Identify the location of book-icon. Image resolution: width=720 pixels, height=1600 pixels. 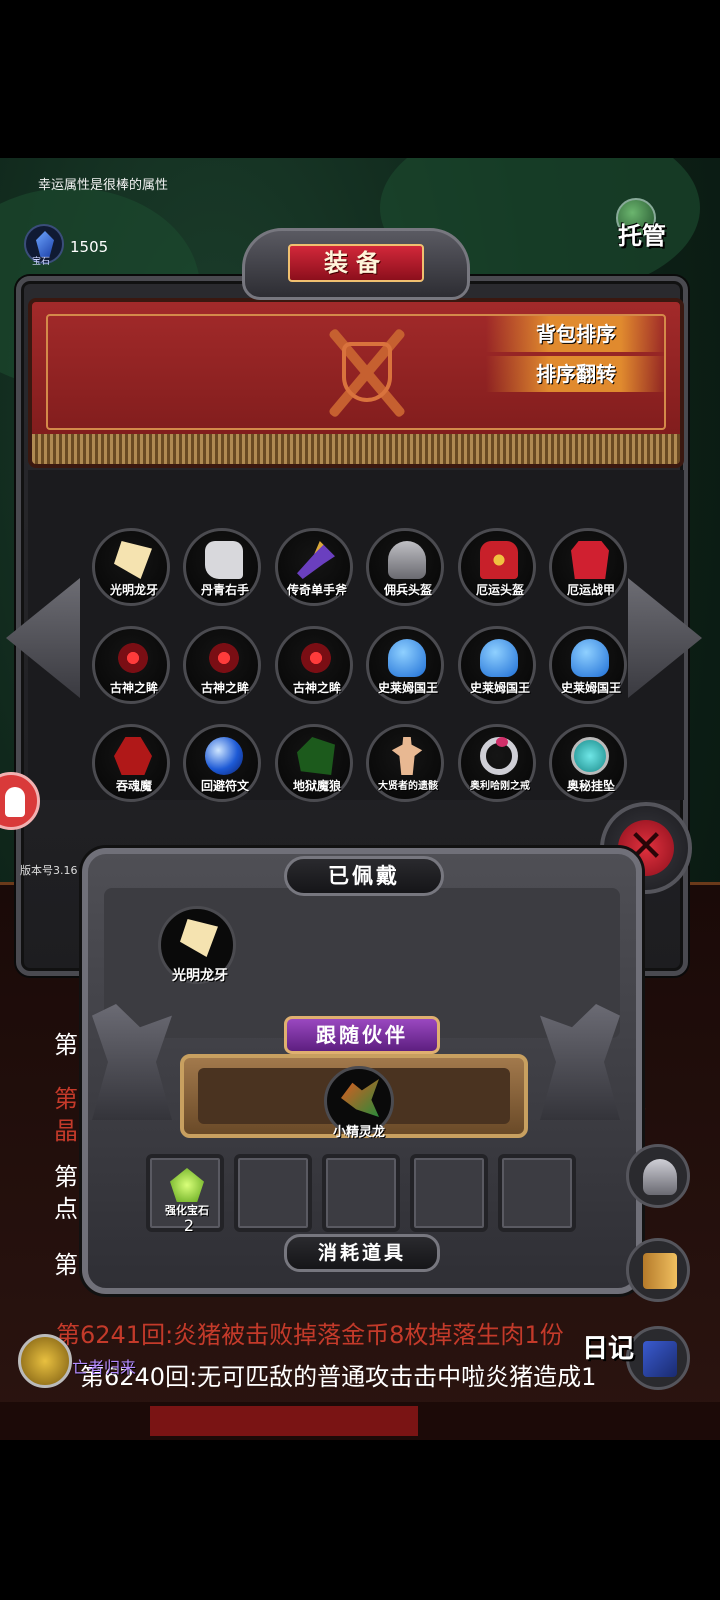
(660, 1359).